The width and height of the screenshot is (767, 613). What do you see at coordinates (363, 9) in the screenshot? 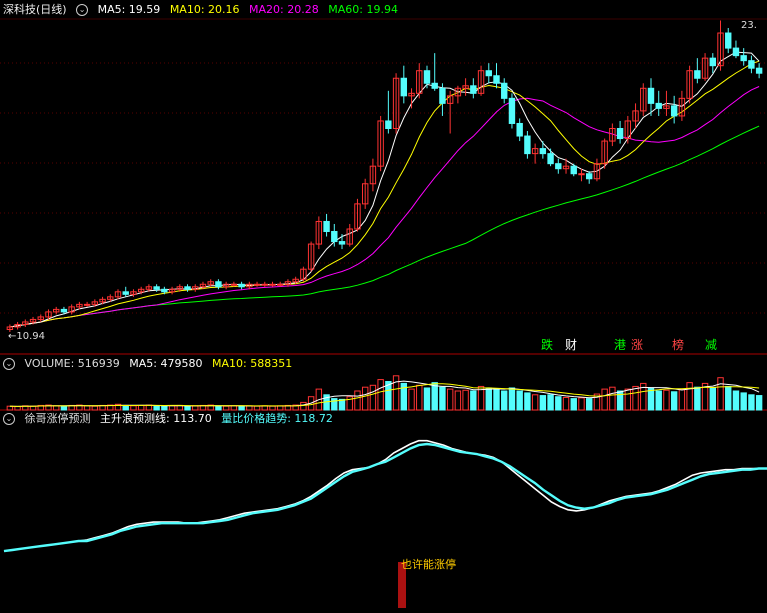
I see `ma60-label: MA60: 19.94` at bounding box center [363, 9].